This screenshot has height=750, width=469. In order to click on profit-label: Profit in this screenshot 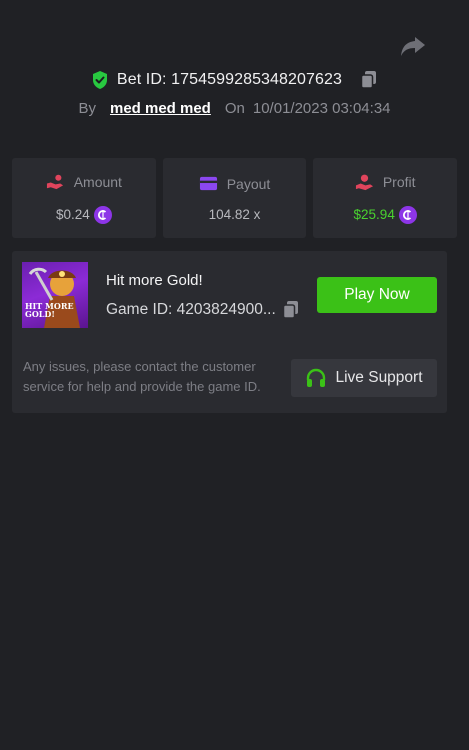, I will do `click(399, 182)`.